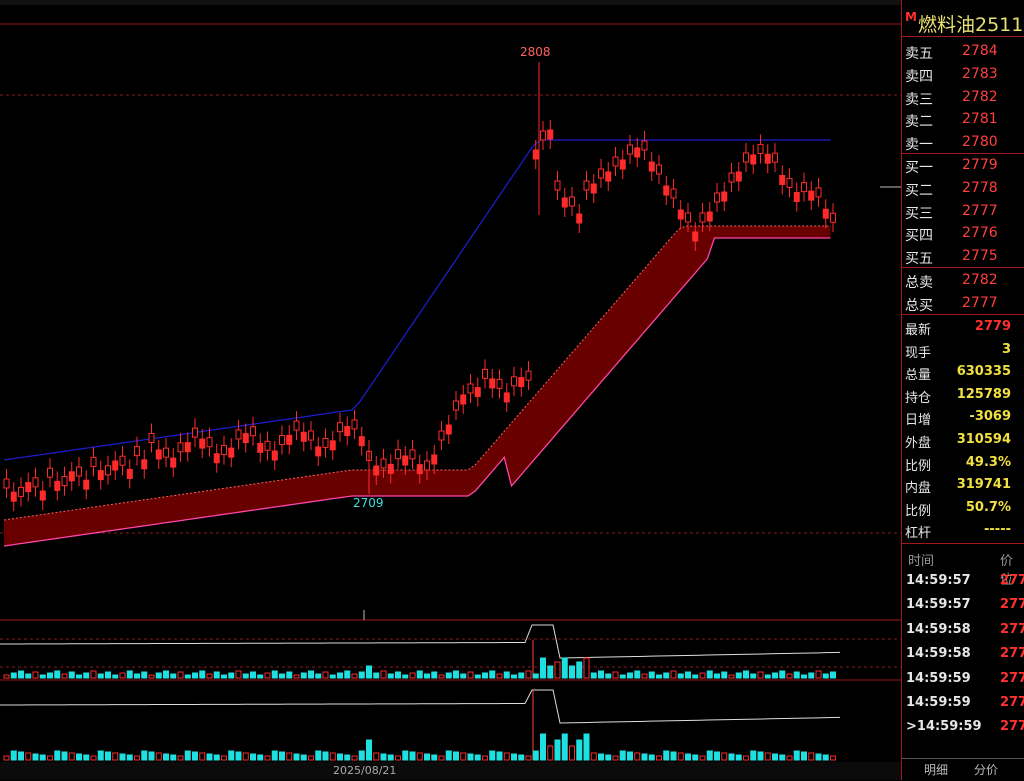 This screenshot has height=781, width=1024. Describe the element at coordinates (963, 256) in the screenshot. I see `bid-level: 买五 2775` at that location.